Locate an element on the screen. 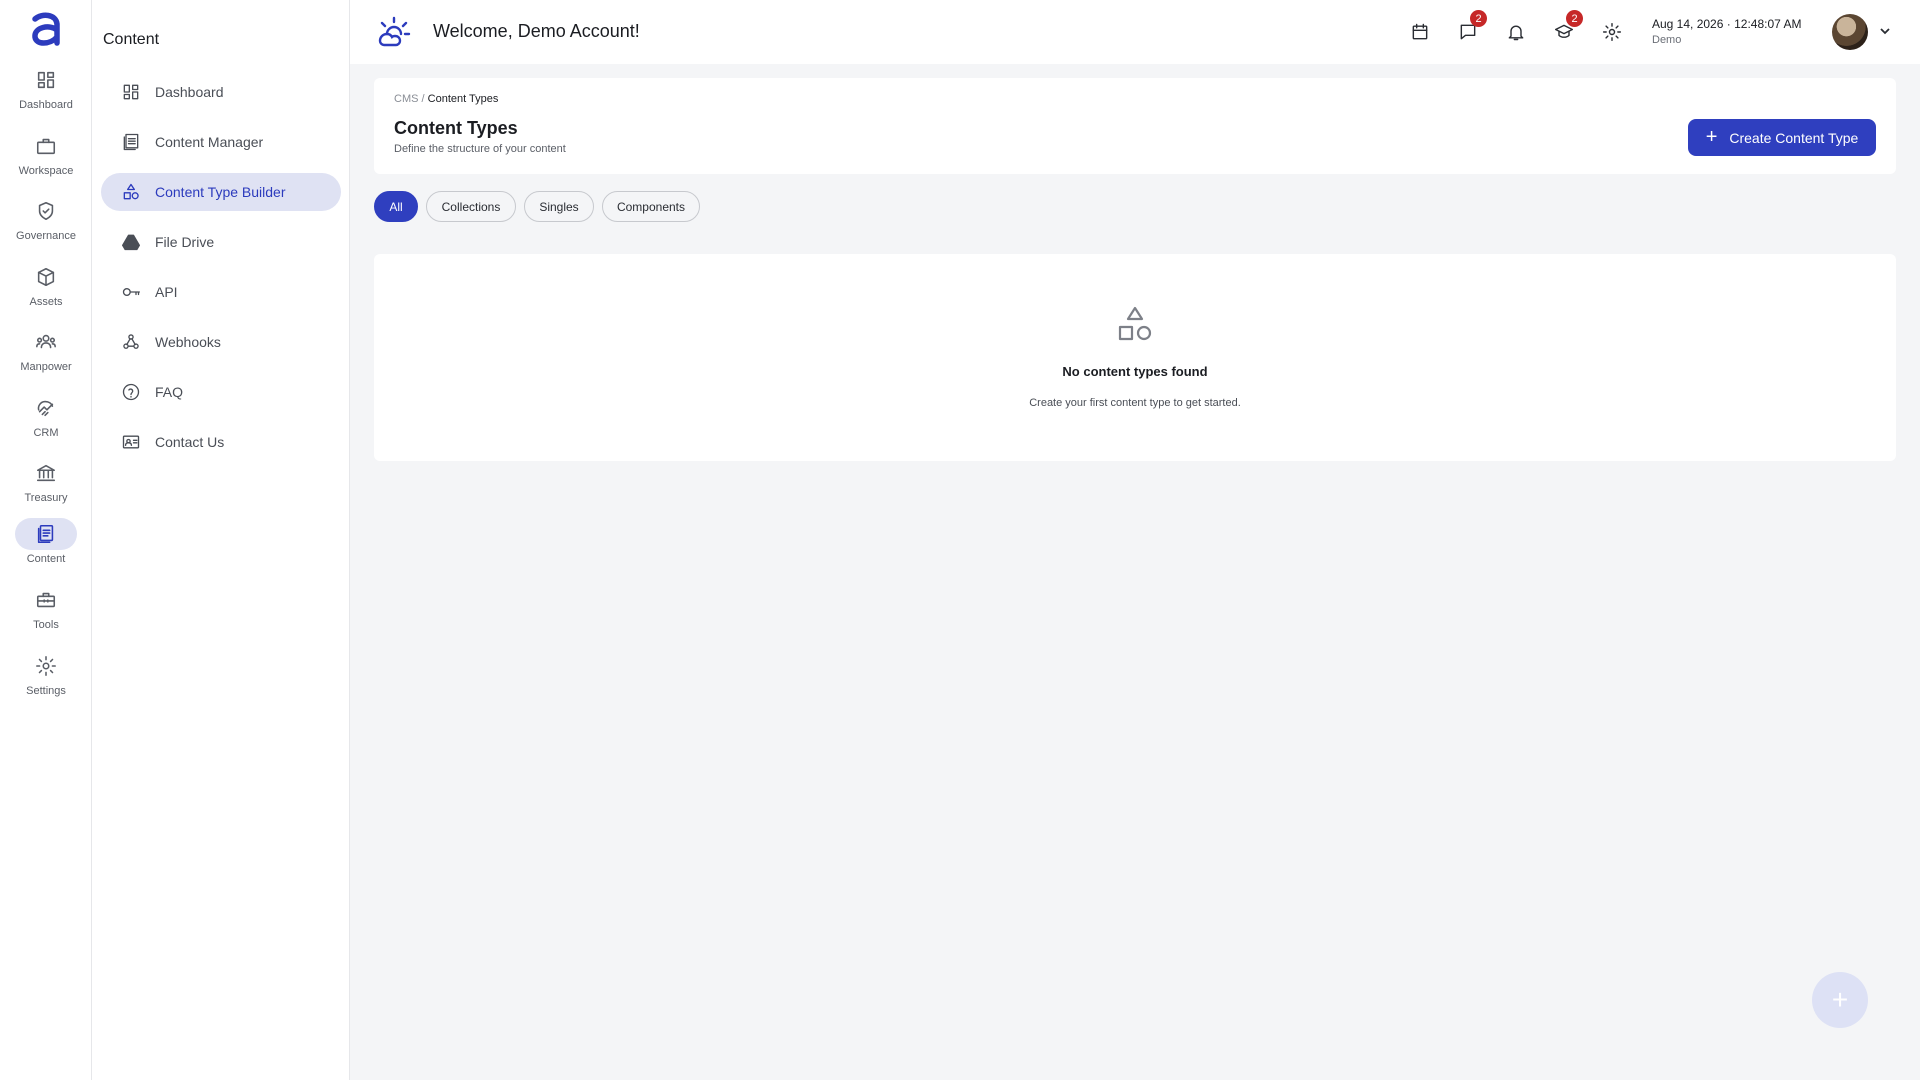  rail-item-manpower: Manpower is located at coordinates (46, 356).